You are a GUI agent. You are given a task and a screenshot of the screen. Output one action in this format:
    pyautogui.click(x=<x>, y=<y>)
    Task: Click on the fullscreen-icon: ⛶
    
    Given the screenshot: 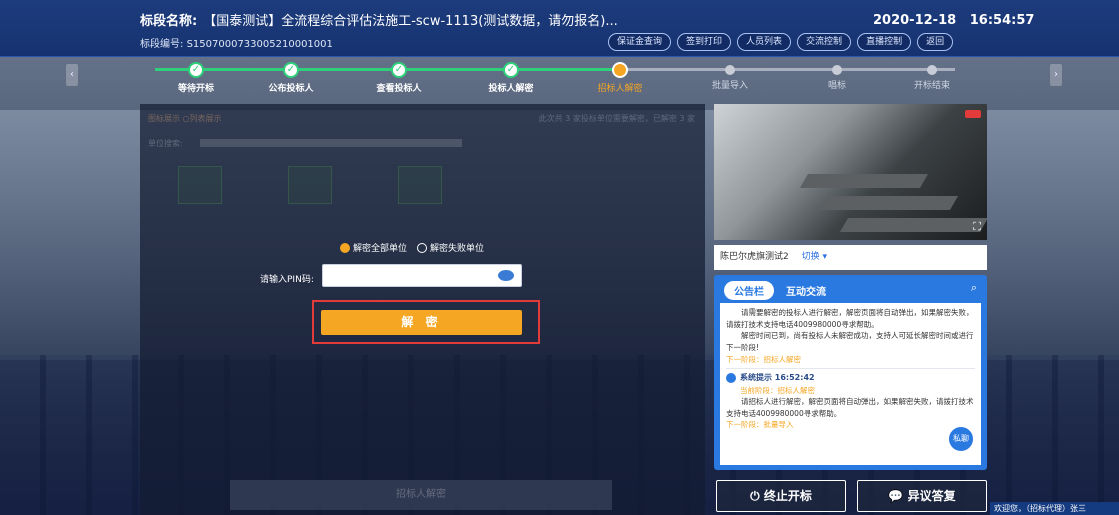 What is the action you would take?
    pyautogui.click(x=977, y=227)
    